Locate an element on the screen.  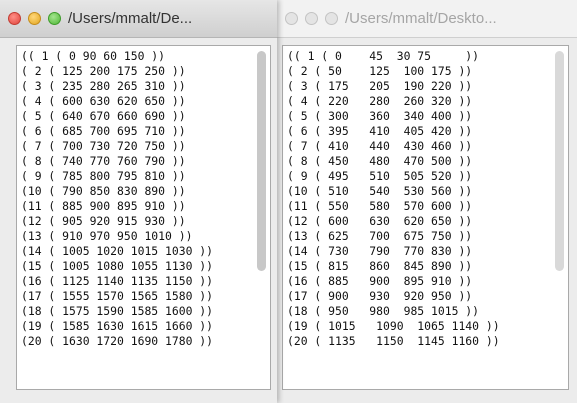
text-line: ( 9 ( 785 800 795 810 )) is located at coordinates (103, 176).